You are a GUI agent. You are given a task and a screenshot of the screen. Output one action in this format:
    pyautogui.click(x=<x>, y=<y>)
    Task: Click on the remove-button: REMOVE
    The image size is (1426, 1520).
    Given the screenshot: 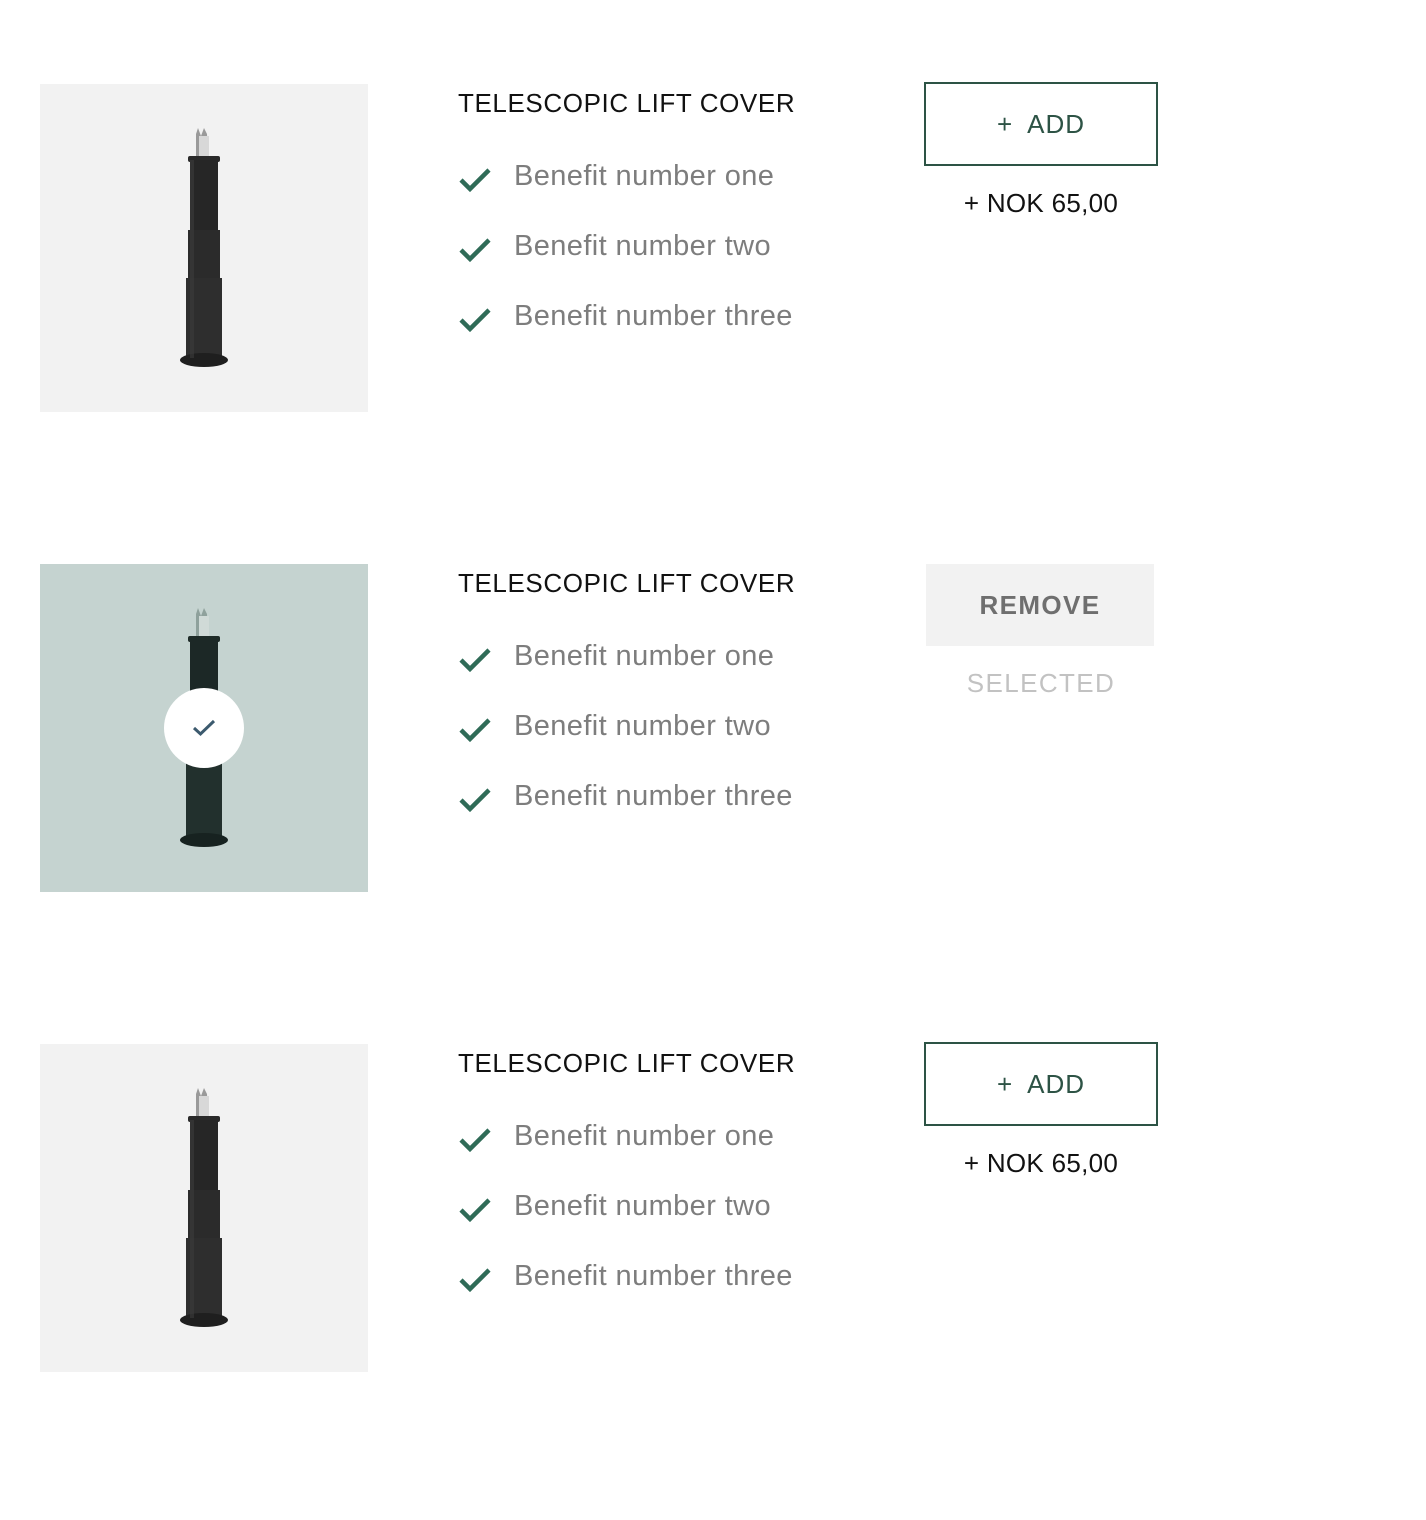 What is the action you would take?
    pyautogui.click(x=1040, y=605)
    